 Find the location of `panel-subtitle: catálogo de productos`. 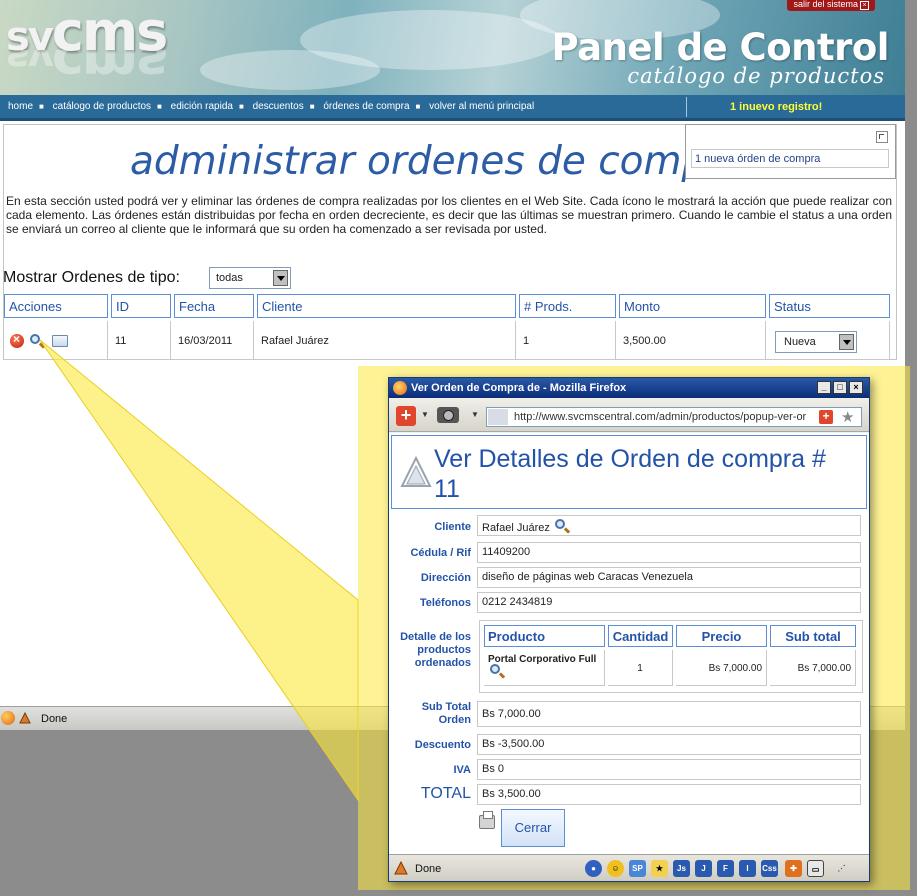

panel-subtitle: catálogo de productos is located at coordinates (756, 76).